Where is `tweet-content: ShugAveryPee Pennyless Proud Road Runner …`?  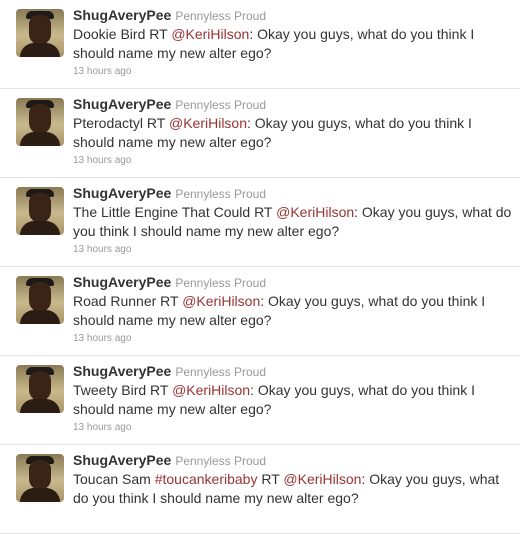 tweet-content: ShugAveryPee Pennyless Proud Road Runner … is located at coordinates (293, 310).